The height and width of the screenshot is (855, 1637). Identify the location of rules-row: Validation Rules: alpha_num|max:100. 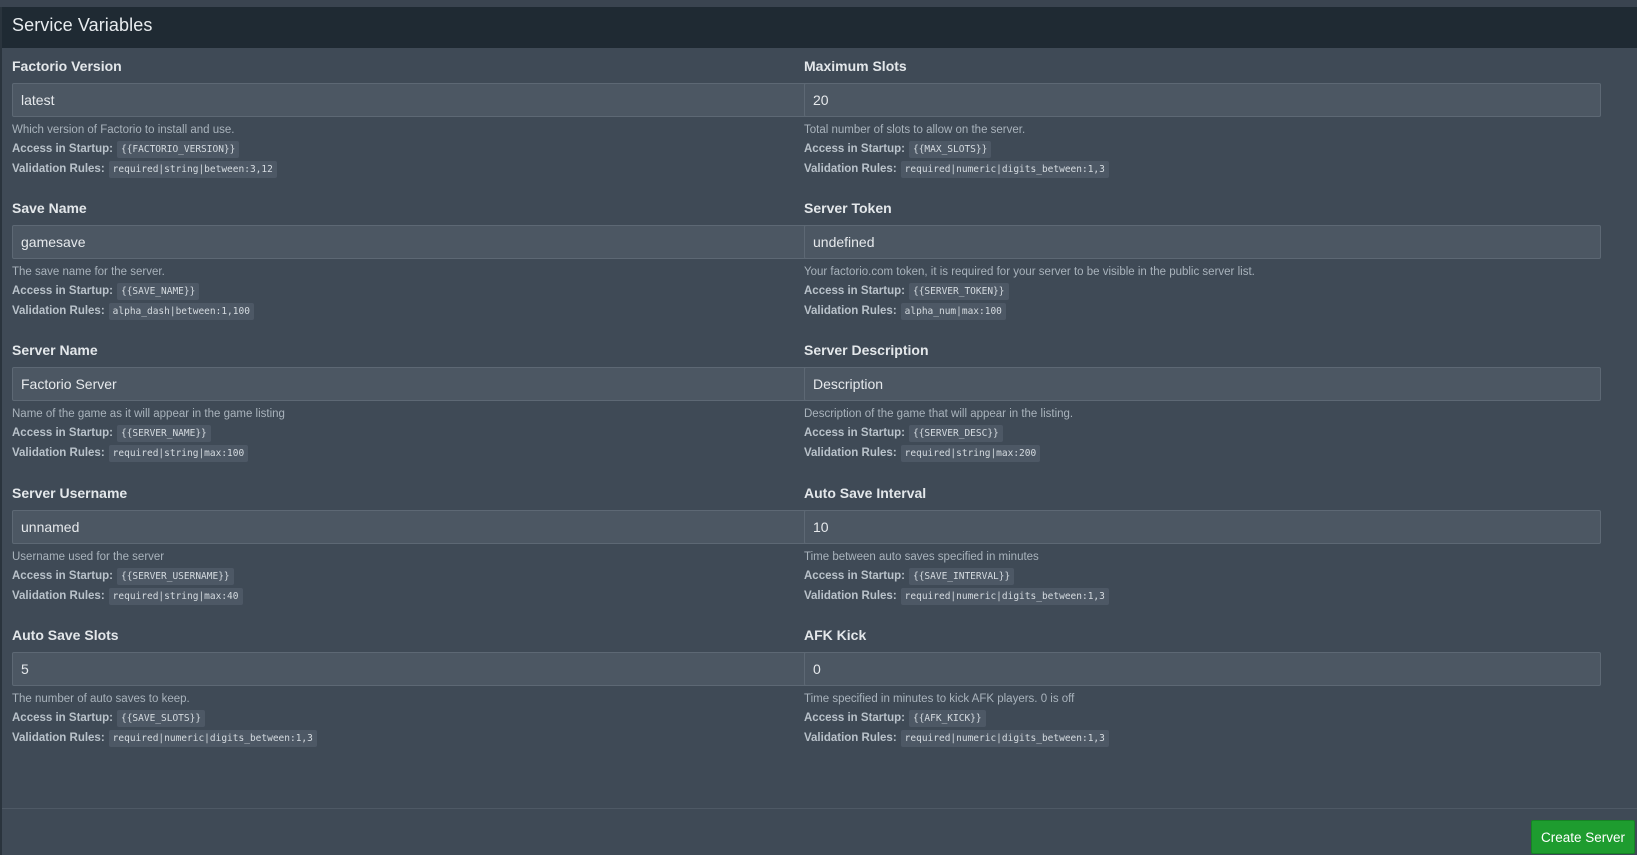
(905, 311).